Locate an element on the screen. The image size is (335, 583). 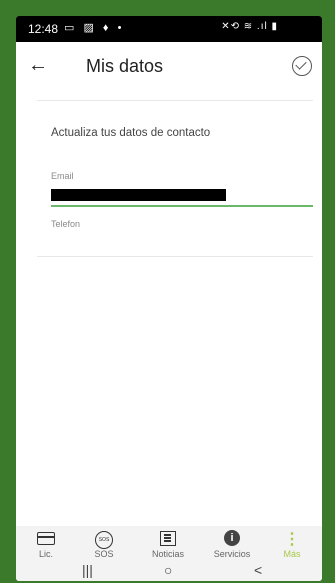
home-button: ○ is located at coordinates (168, 570).